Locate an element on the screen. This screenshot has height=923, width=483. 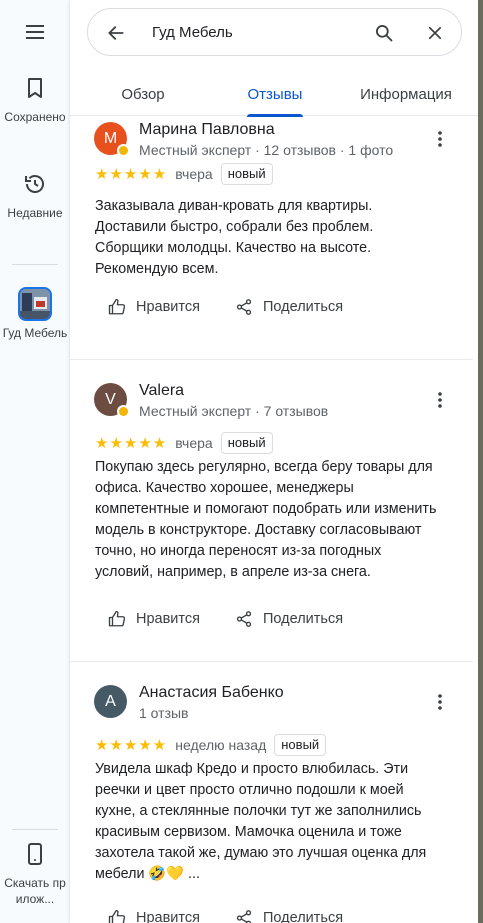
tab-reviews: Отзывы is located at coordinates (275, 94).